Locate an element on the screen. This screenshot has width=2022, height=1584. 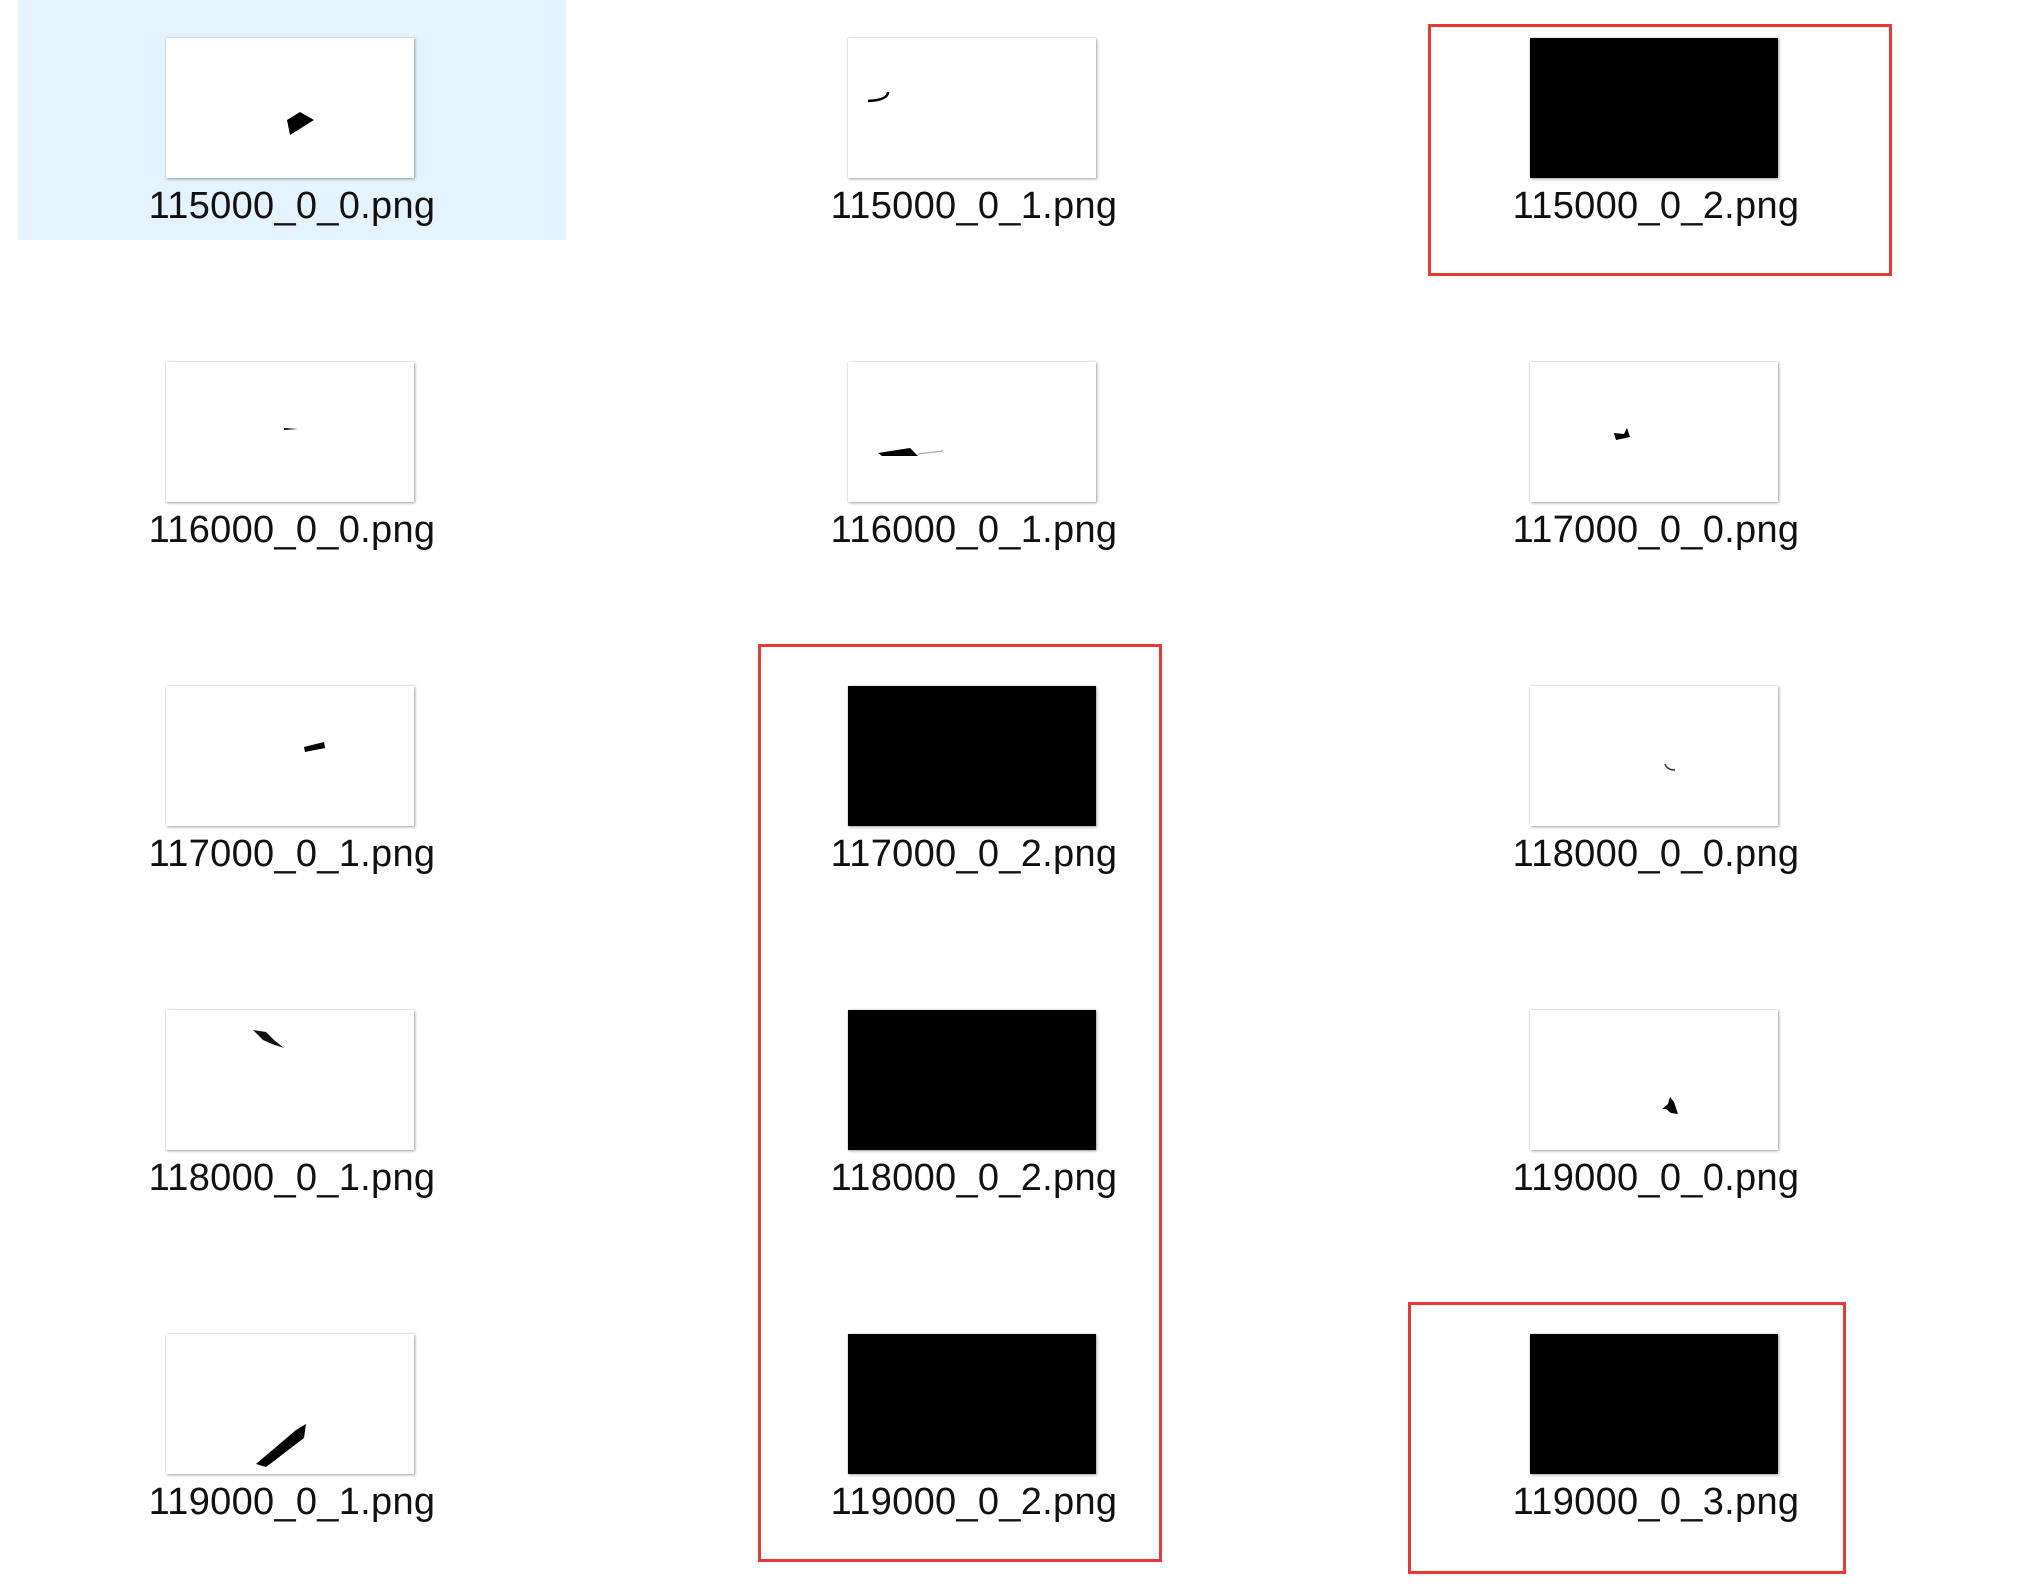
file-name: 118000_0_1.png is located at coordinates (292, 1178).